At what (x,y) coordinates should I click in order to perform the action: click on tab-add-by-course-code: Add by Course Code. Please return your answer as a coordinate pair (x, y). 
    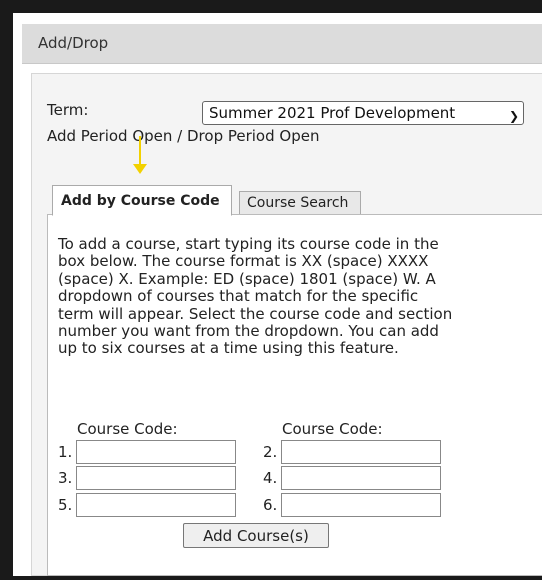
    Looking at the image, I should click on (142, 200).